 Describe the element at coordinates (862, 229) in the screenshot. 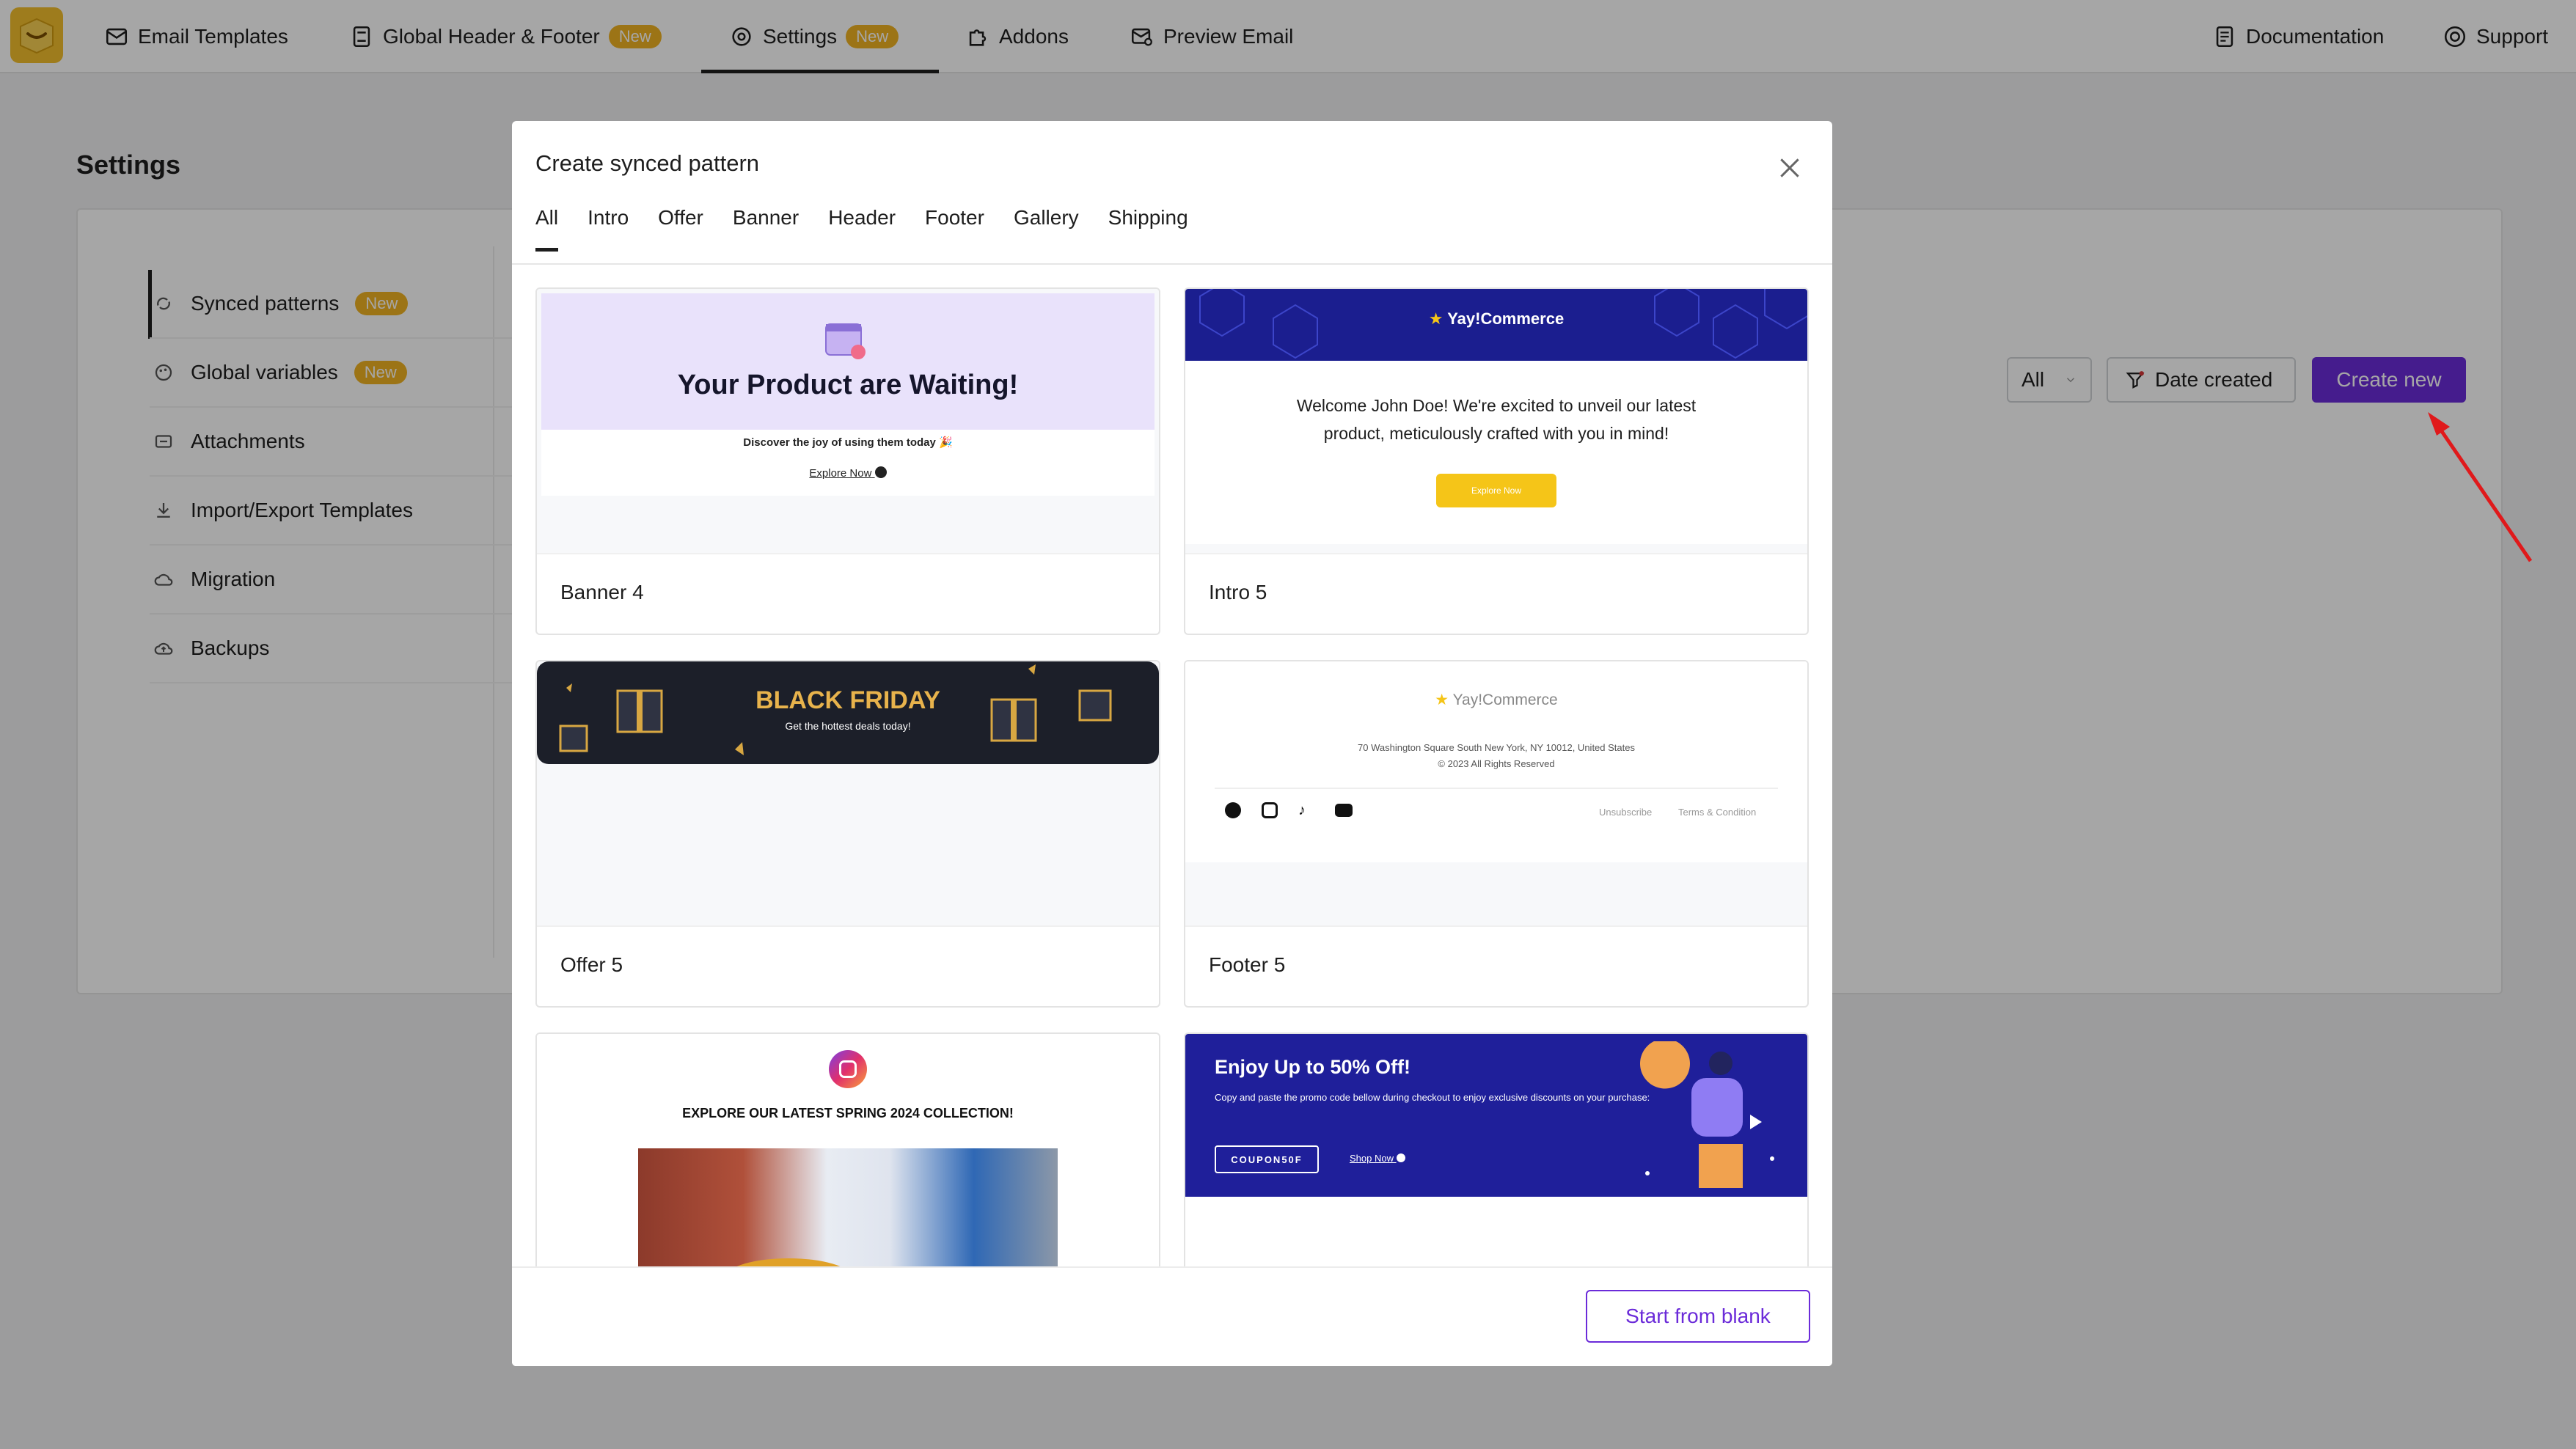

I see `tab-header: Header` at that location.